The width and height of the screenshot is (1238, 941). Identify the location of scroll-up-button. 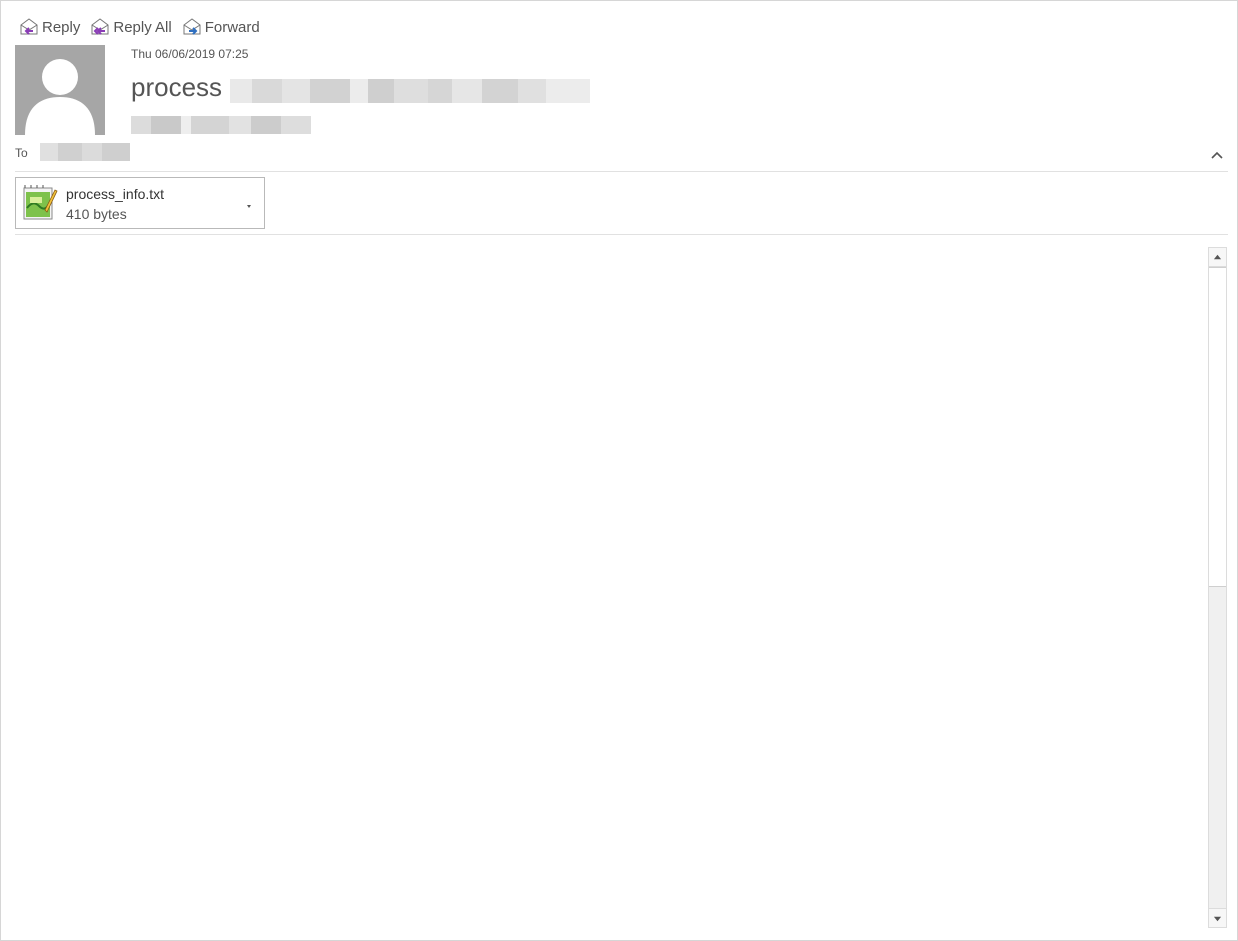
(1217, 257).